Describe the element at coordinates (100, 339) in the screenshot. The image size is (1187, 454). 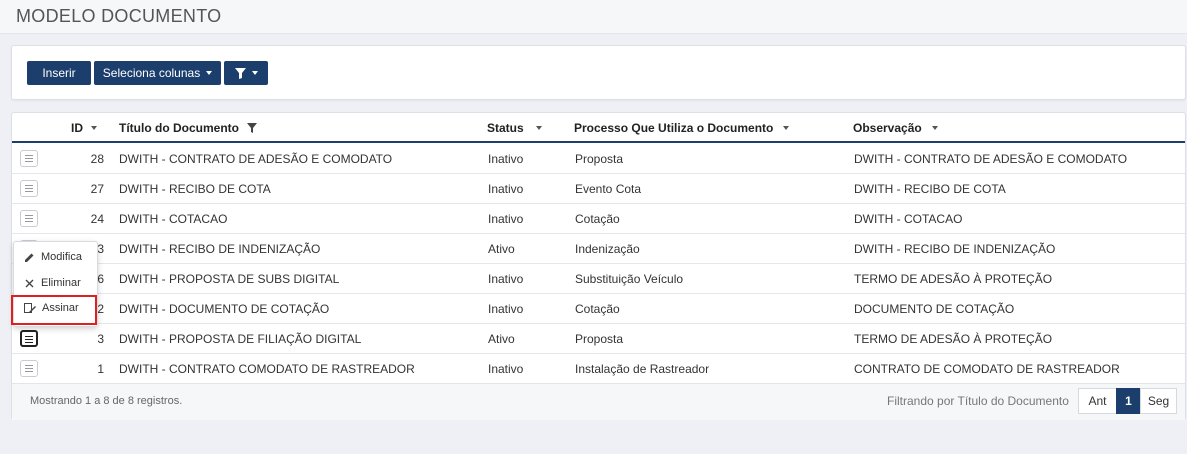
I see `cell-id: 3` at that location.